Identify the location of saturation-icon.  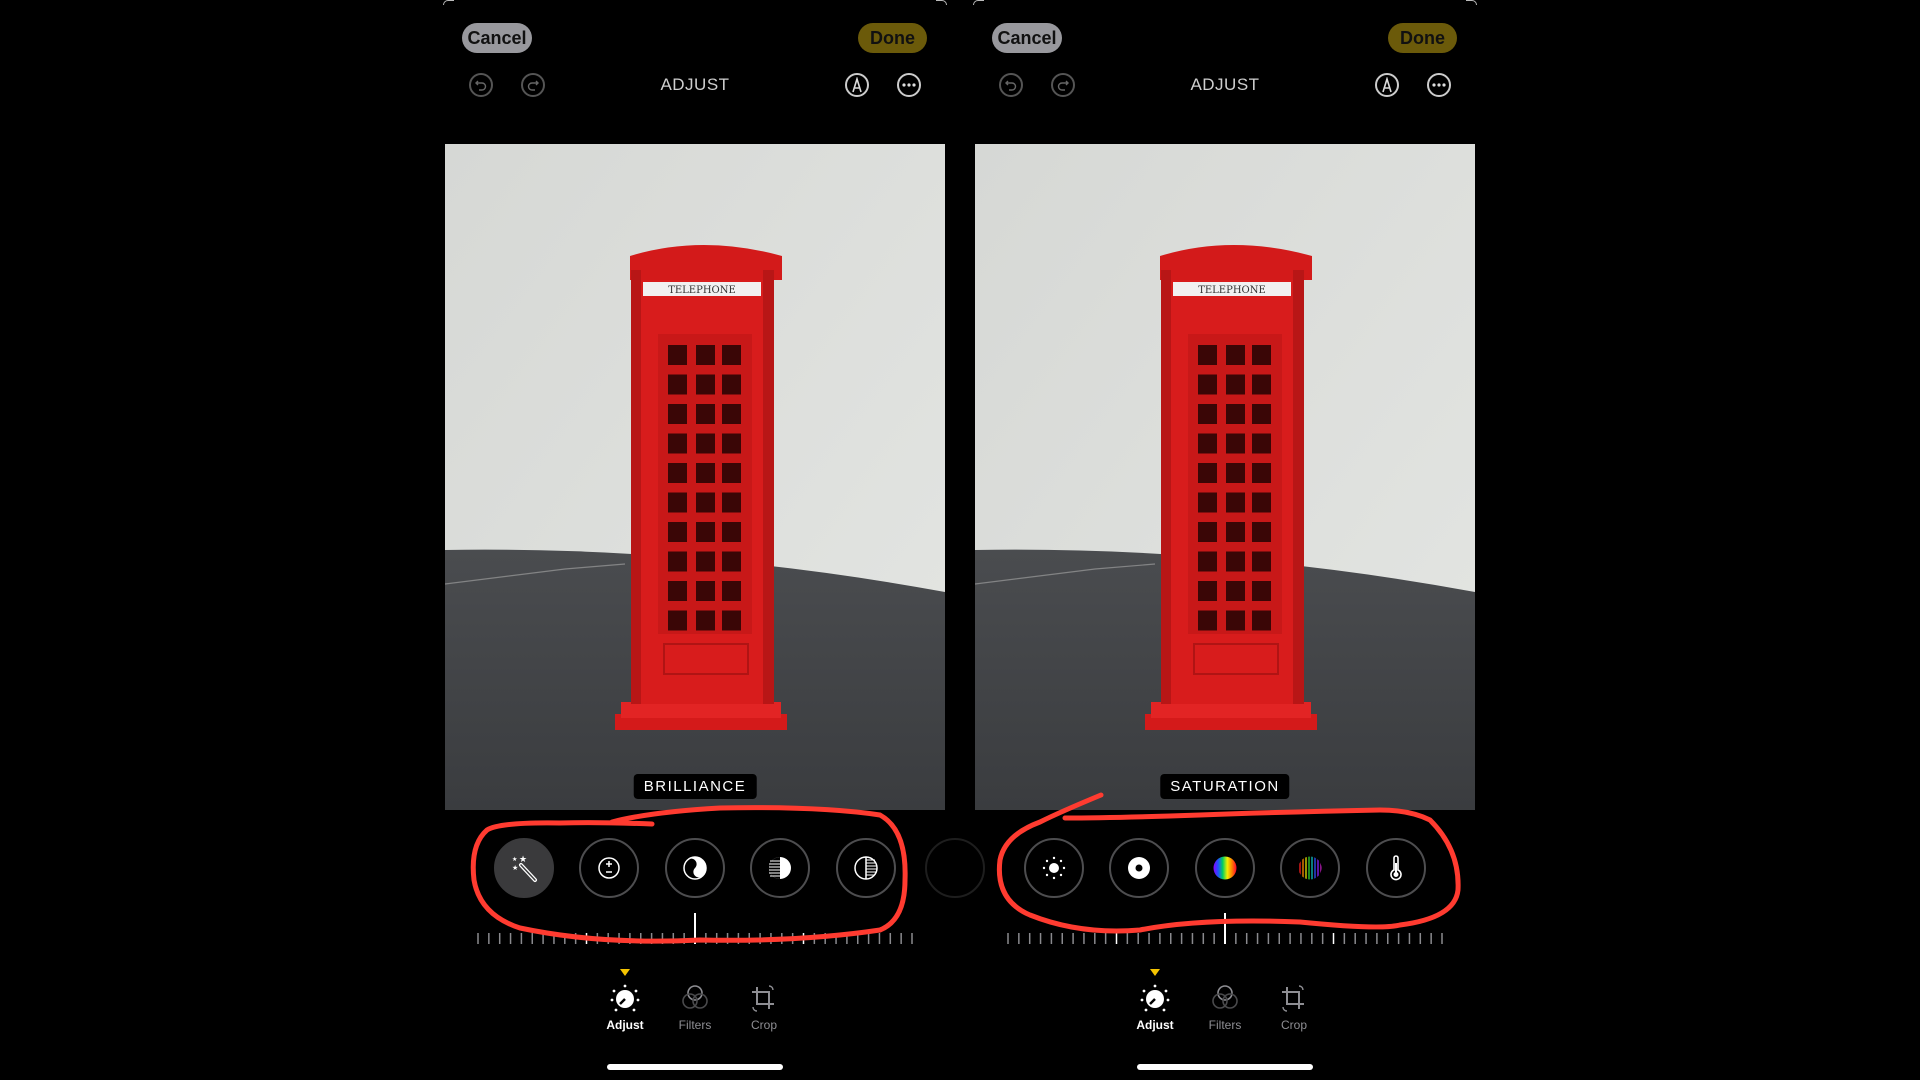
(1225, 868).